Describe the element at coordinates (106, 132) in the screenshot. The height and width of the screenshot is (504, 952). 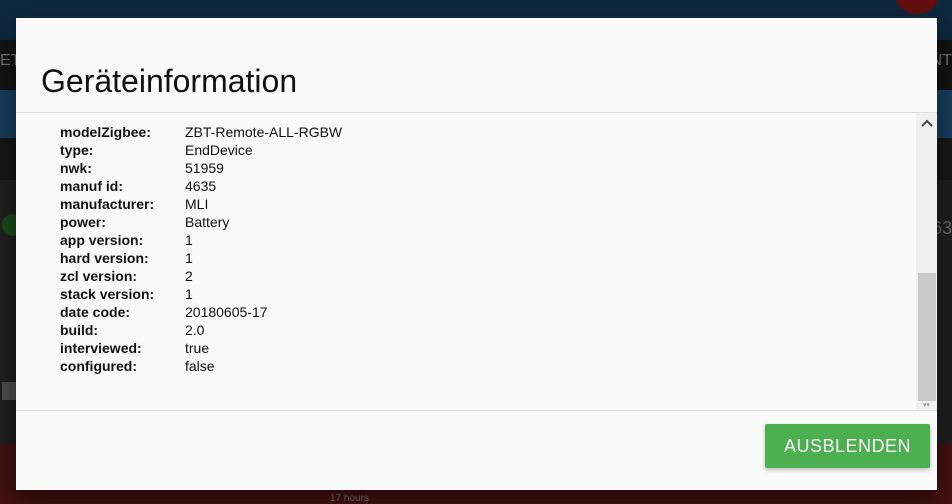
I see `info-key: modelZigbee:` at that location.